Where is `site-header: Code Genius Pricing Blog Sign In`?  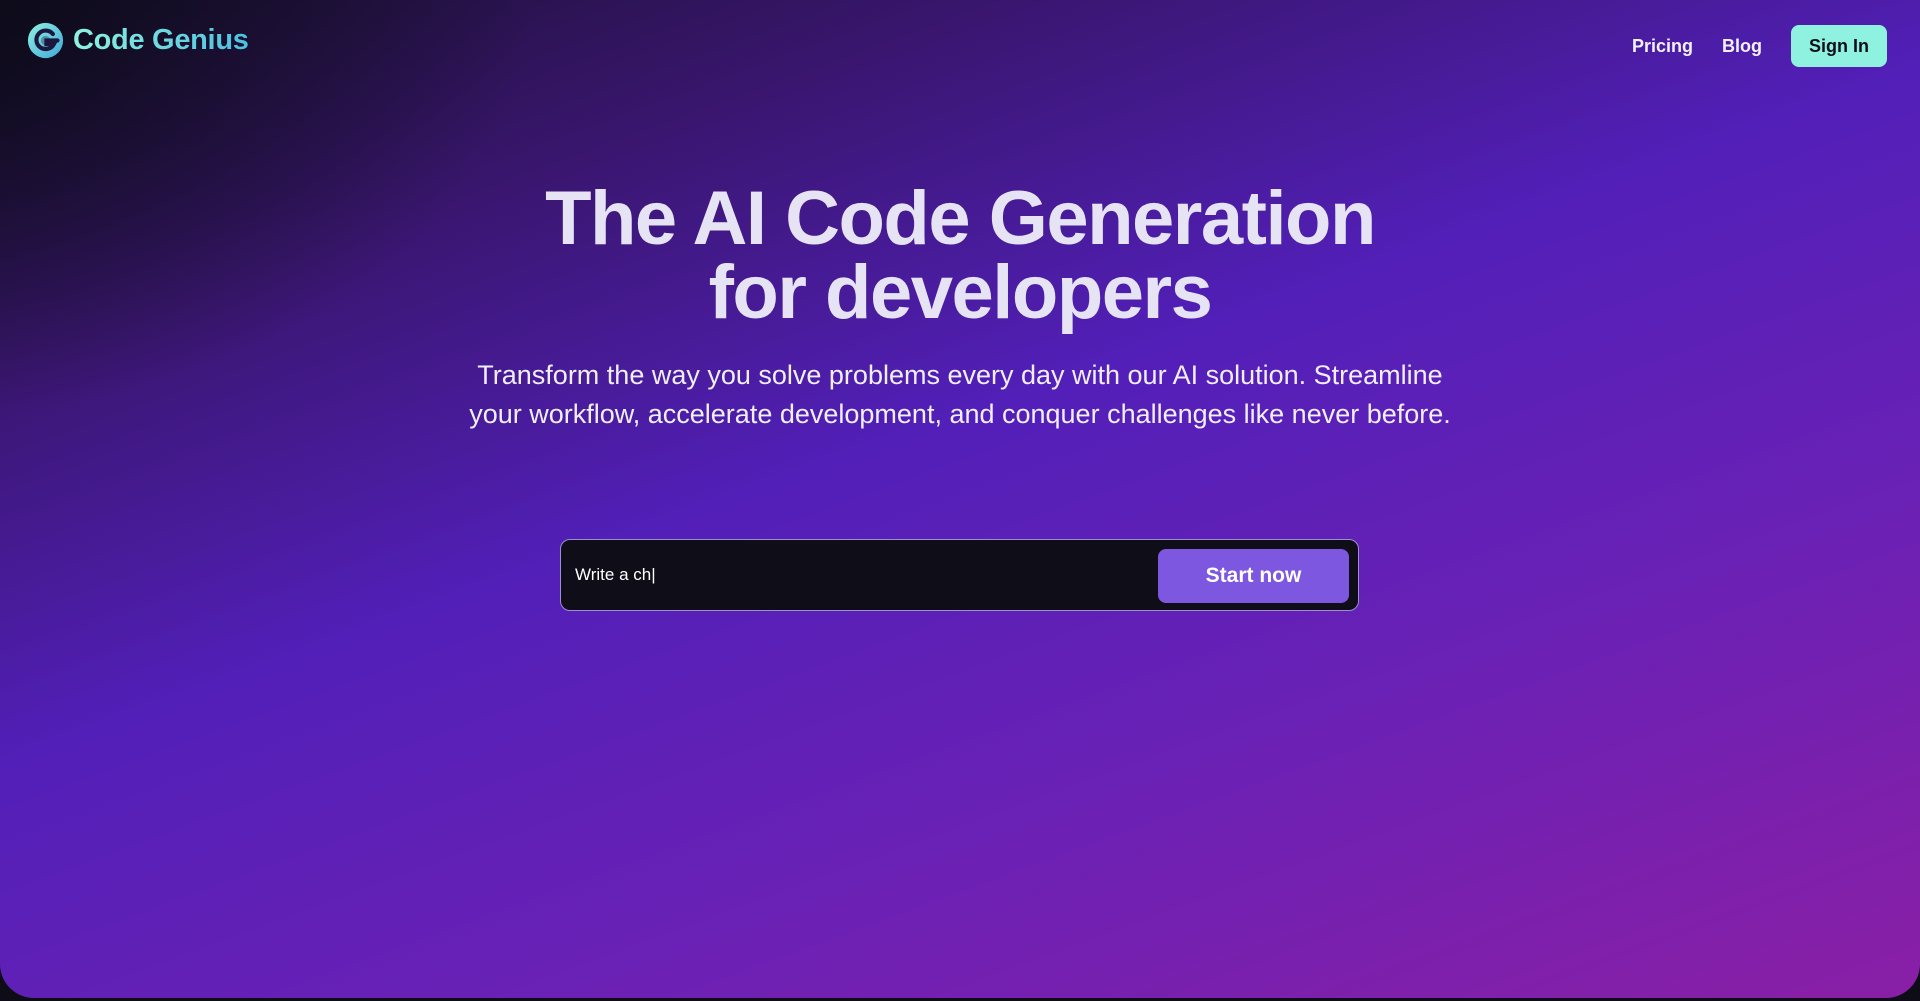 site-header: Code Genius Pricing Blog Sign In is located at coordinates (960, 45).